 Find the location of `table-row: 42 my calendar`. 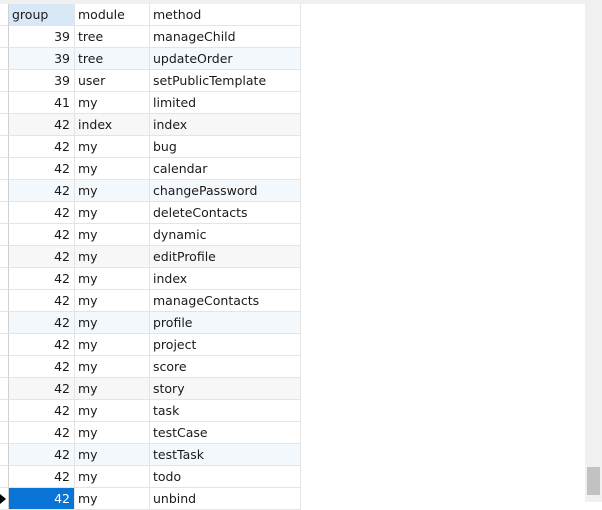

table-row: 42 my calendar is located at coordinates (150, 169).